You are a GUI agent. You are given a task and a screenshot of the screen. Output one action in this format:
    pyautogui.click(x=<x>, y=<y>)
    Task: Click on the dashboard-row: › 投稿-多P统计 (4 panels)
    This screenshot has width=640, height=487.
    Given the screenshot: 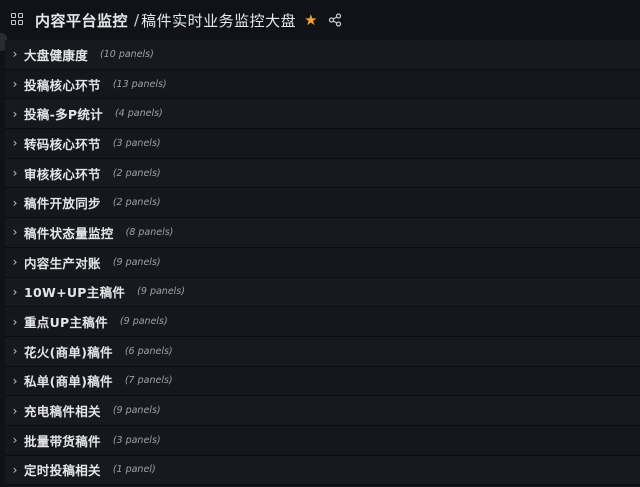 What is the action you would take?
    pyautogui.click(x=322, y=114)
    